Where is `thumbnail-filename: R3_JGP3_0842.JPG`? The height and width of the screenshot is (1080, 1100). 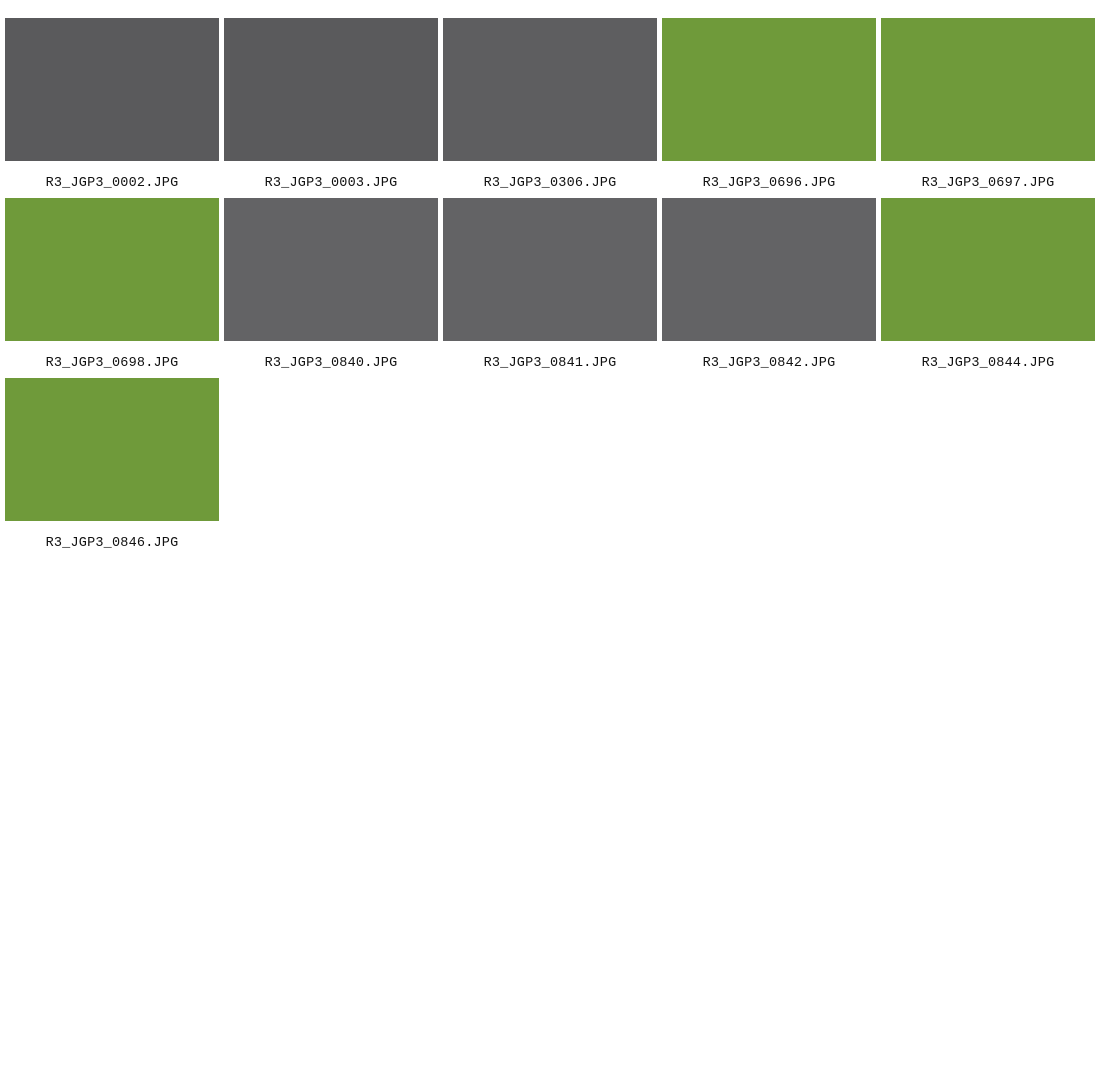
thumbnail-filename: R3_JGP3_0842.JPG is located at coordinates (769, 363).